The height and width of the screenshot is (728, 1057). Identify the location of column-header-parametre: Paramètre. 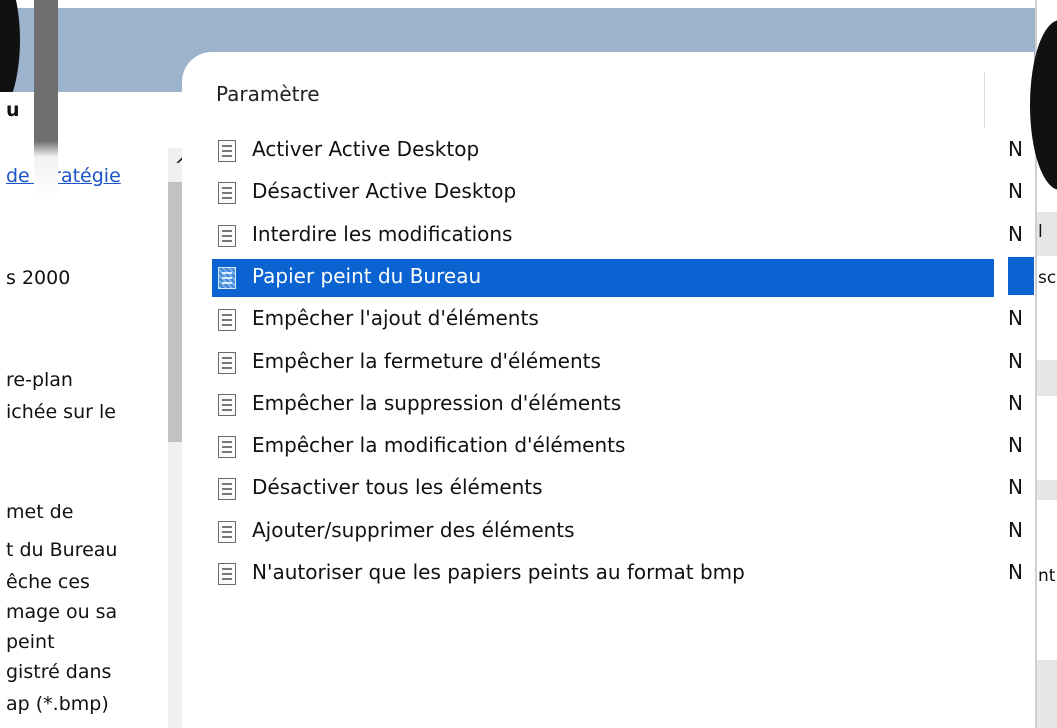
(268, 94).